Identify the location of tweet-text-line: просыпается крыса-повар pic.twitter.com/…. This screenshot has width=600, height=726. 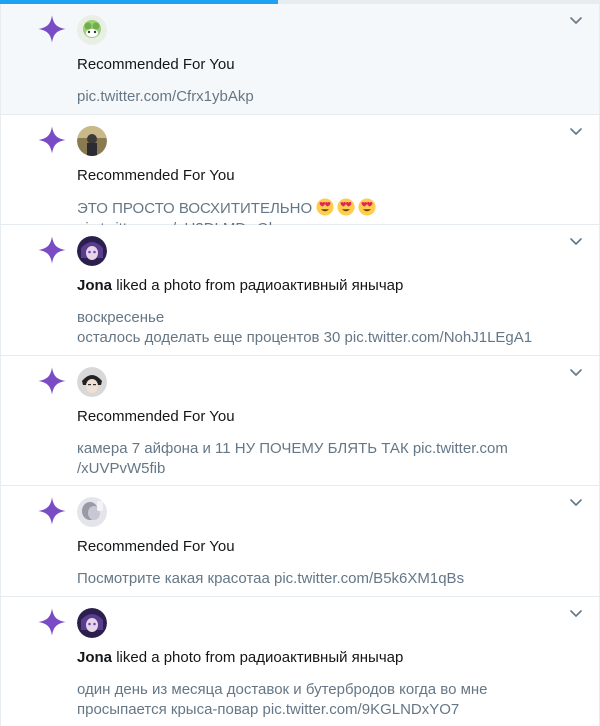
(268, 709).